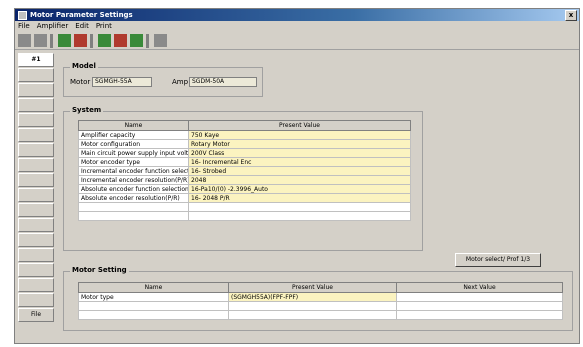 The image size is (583, 347). I want to click on parameter-value: 2048, so click(299, 180).